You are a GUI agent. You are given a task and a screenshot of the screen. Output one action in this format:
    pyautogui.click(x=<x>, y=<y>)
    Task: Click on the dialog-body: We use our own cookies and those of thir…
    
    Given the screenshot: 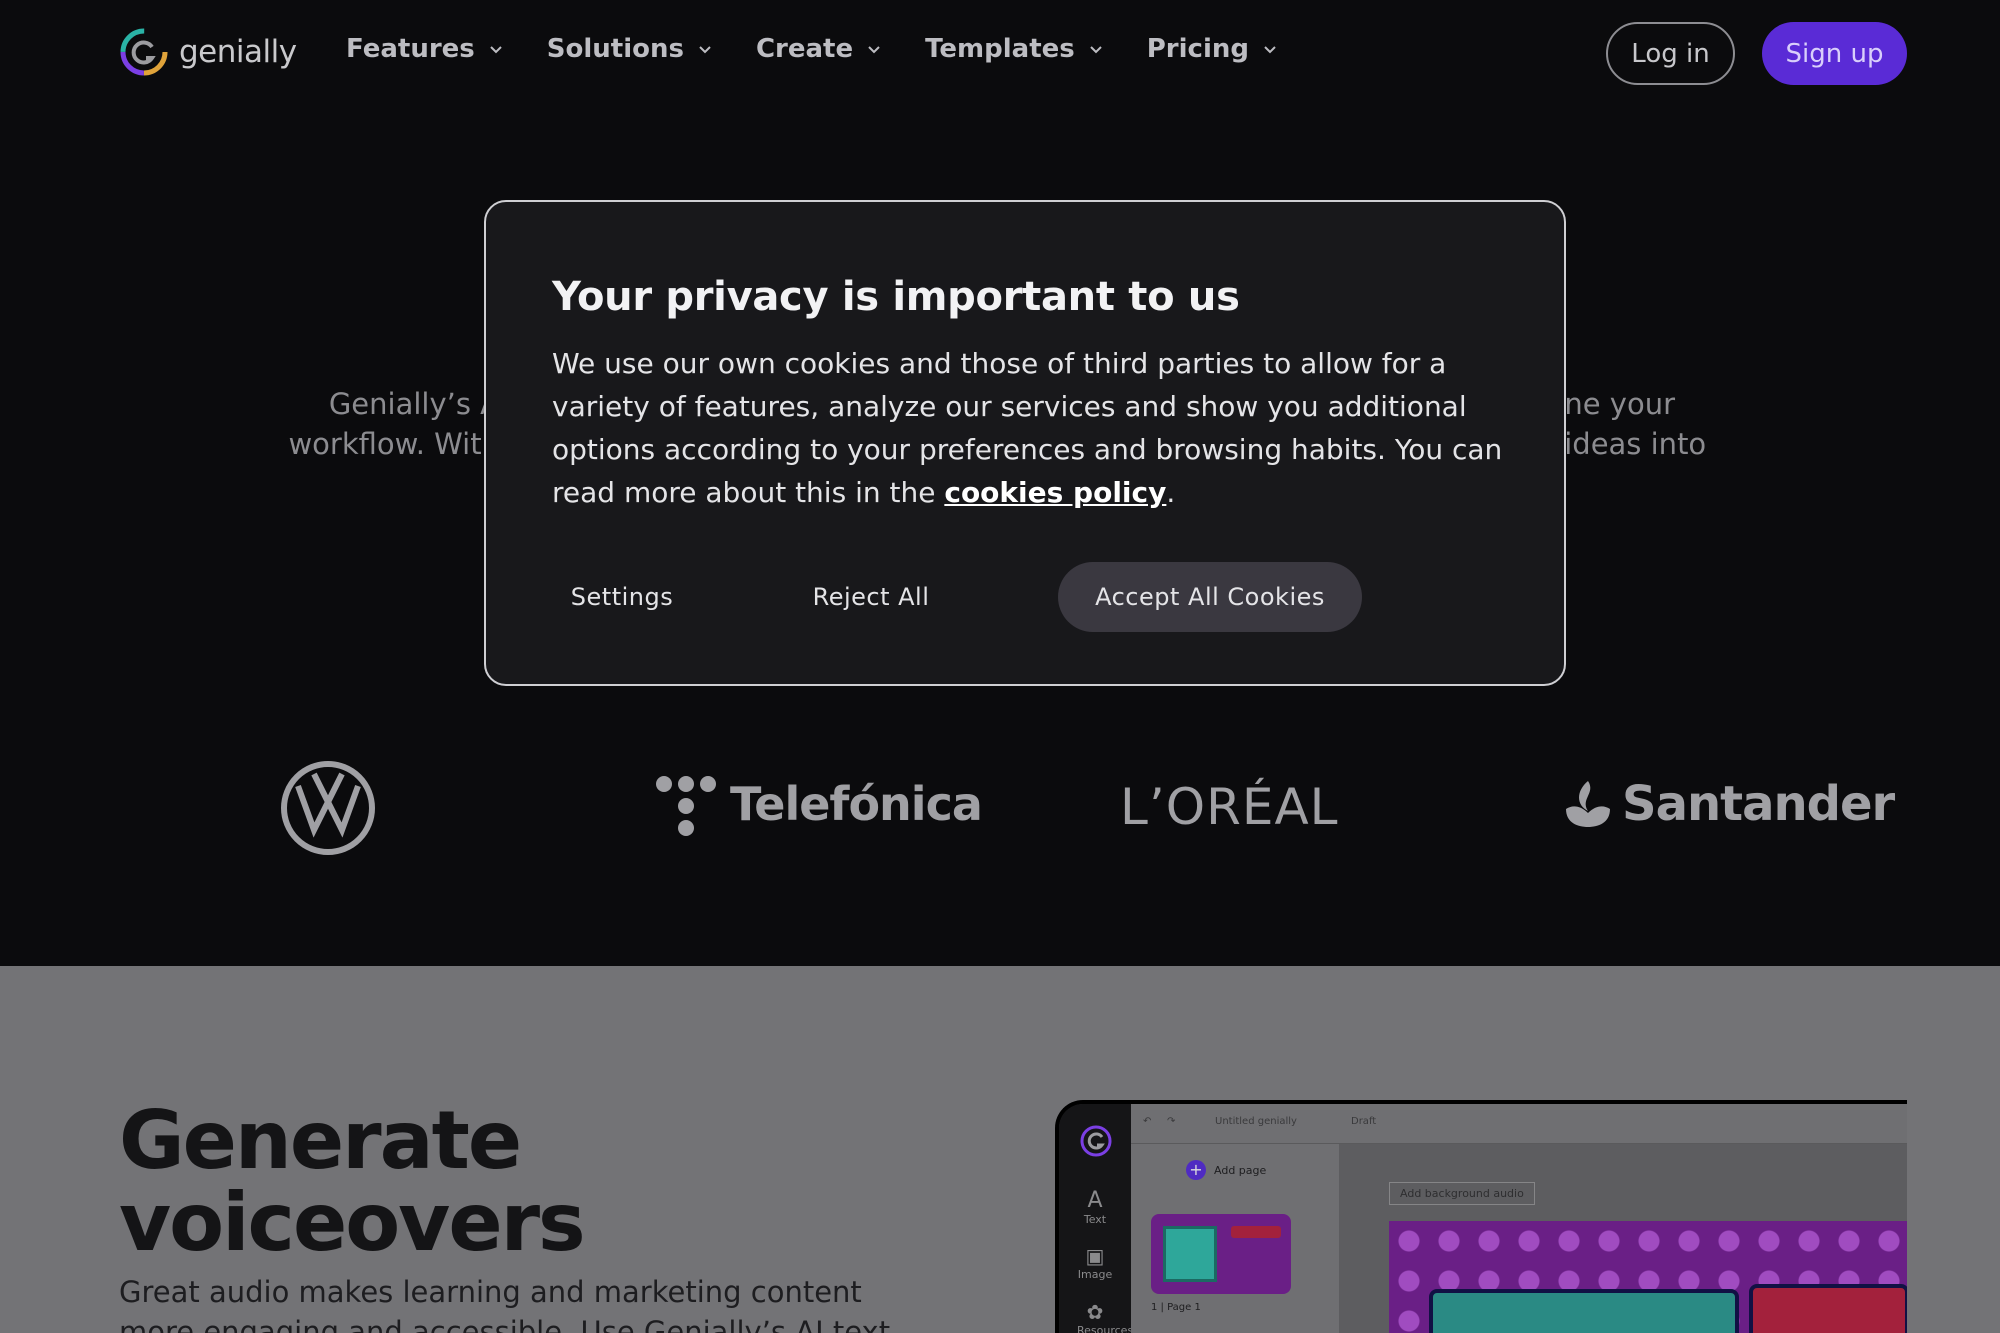 What is the action you would take?
    pyautogui.click(x=1032, y=428)
    